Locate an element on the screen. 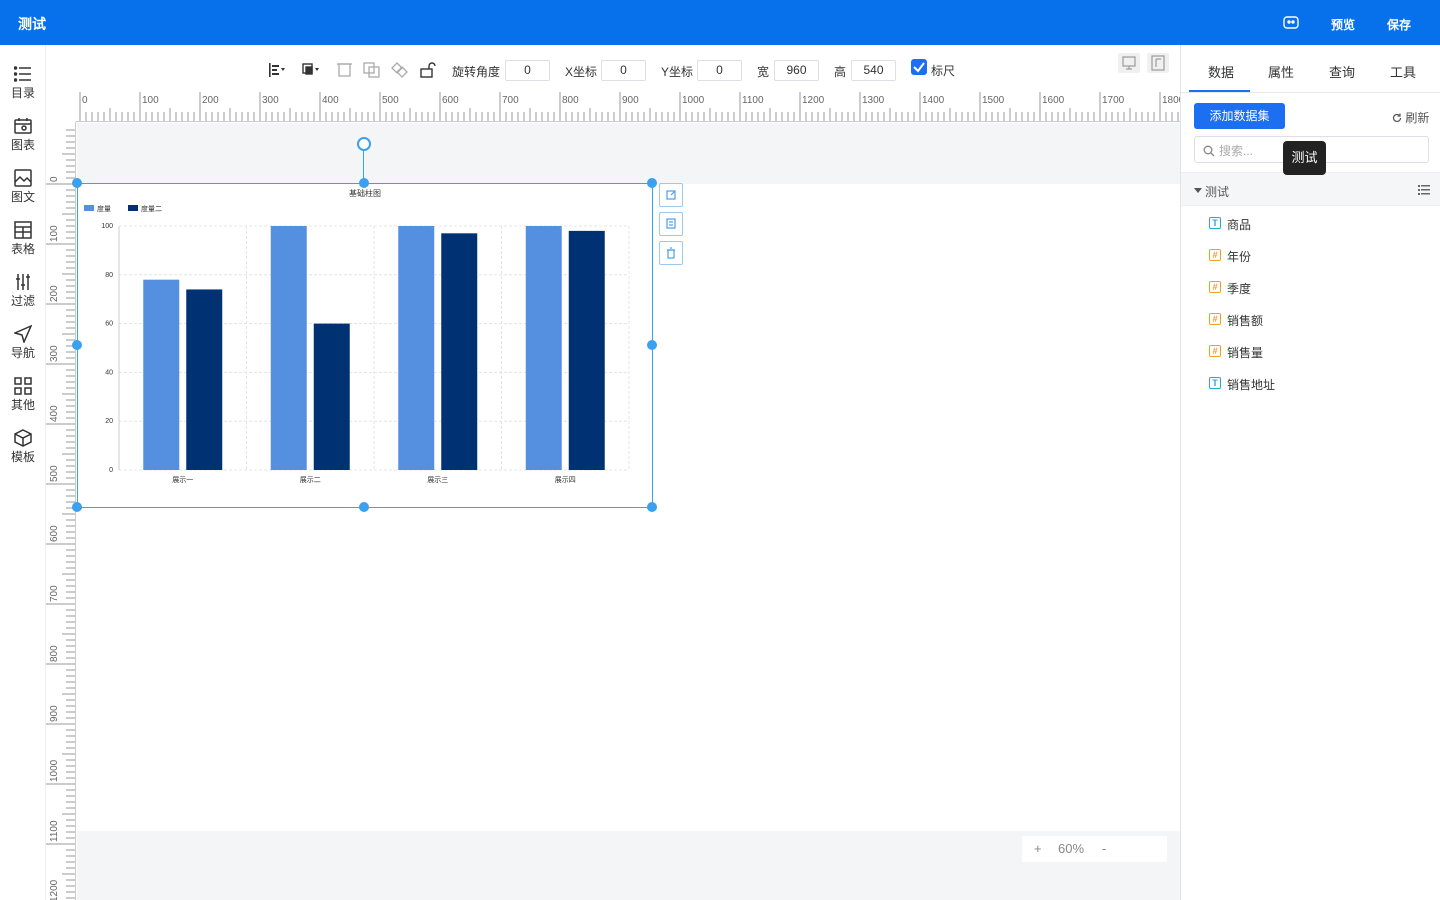  toolbar: 旋转角度 0 X坐标 0 Y坐标 0 宽 960 高 540 标尺 is located at coordinates (613, 68).